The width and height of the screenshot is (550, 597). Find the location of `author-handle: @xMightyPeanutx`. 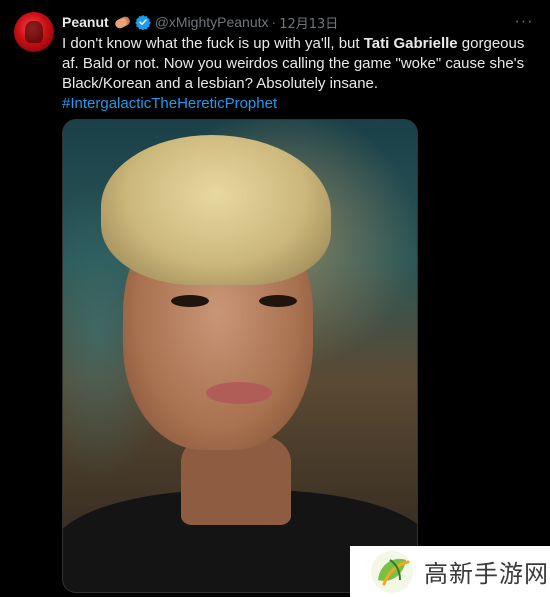

author-handle: @xMightyPeanutx is located at coordinates (212, 22).